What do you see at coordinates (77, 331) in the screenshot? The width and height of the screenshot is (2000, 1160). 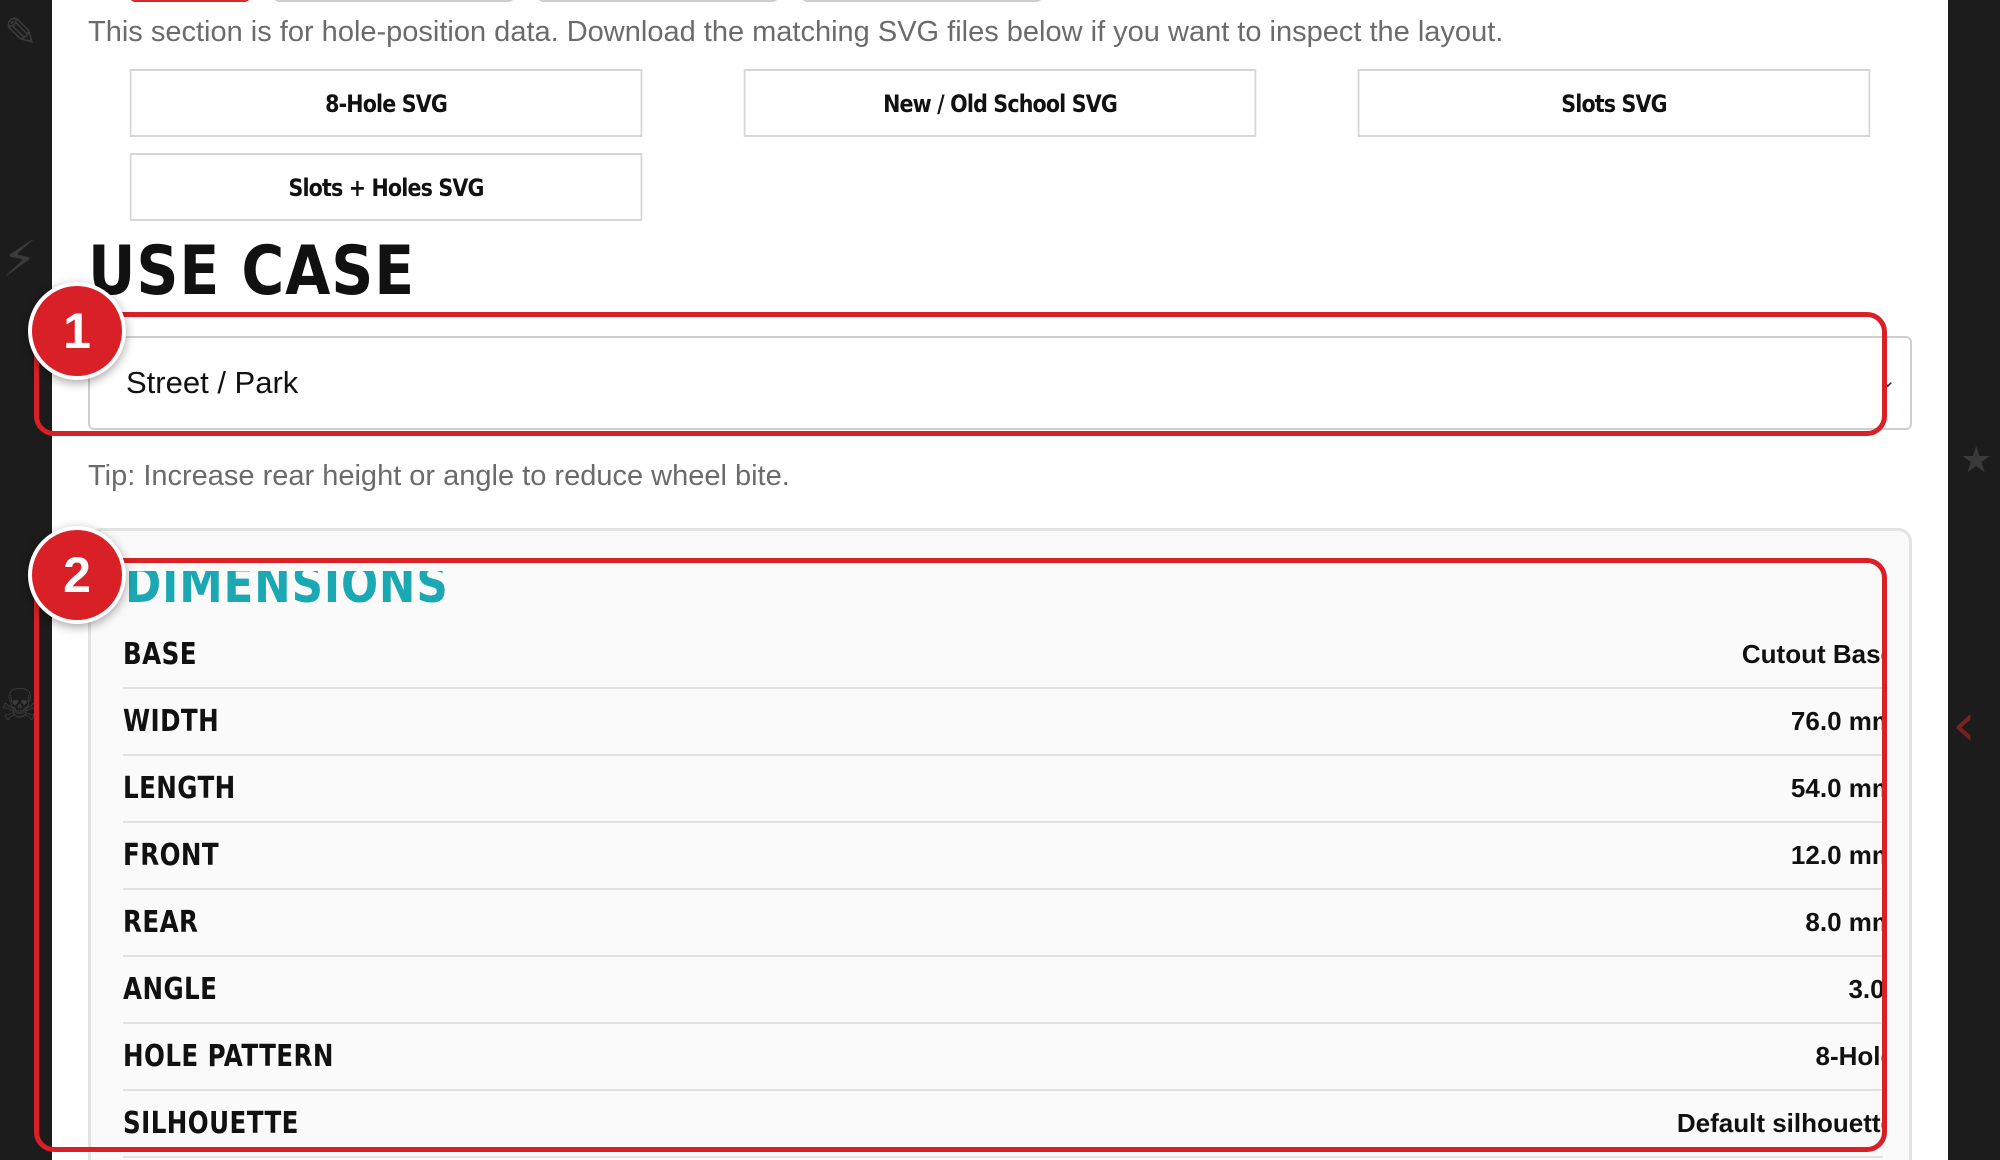 I see `annotation-badge-1: 1` at bounding box center [77, 331].